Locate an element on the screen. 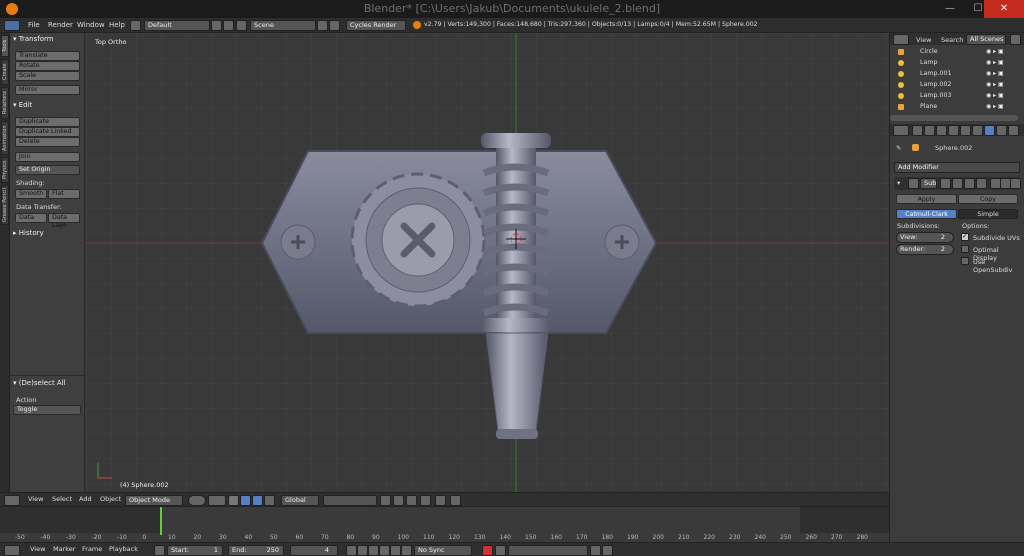 The image size is (1024, 556). edit-panel-header: ▾ Edit is located at coordinates (22, 105).